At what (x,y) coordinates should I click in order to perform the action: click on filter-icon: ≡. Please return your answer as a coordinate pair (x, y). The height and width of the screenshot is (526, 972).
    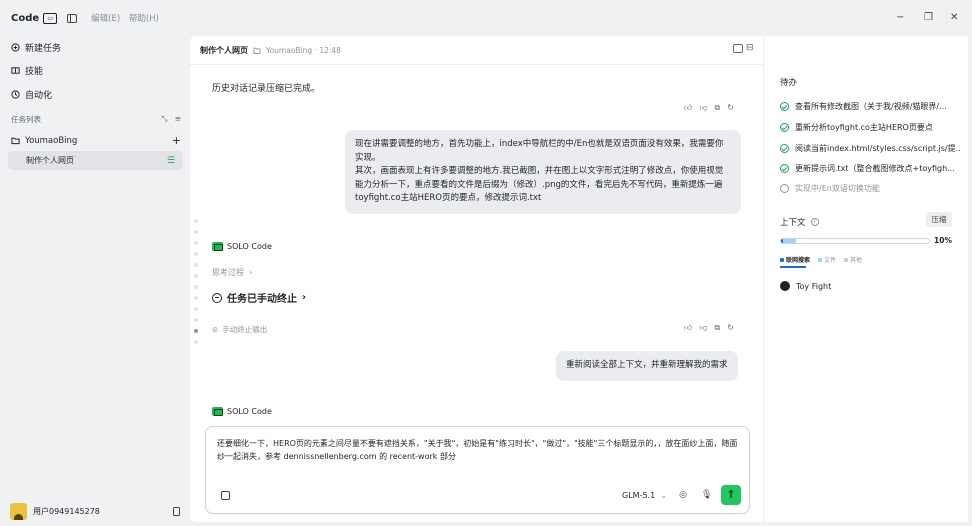
    Looking at the image, I should click on (178, 118).